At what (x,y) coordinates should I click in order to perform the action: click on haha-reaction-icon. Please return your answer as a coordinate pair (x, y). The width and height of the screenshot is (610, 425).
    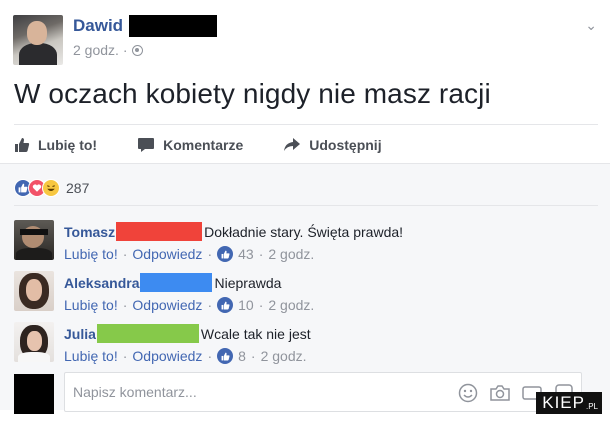
    Looking at the image, I should click on (51, 188).